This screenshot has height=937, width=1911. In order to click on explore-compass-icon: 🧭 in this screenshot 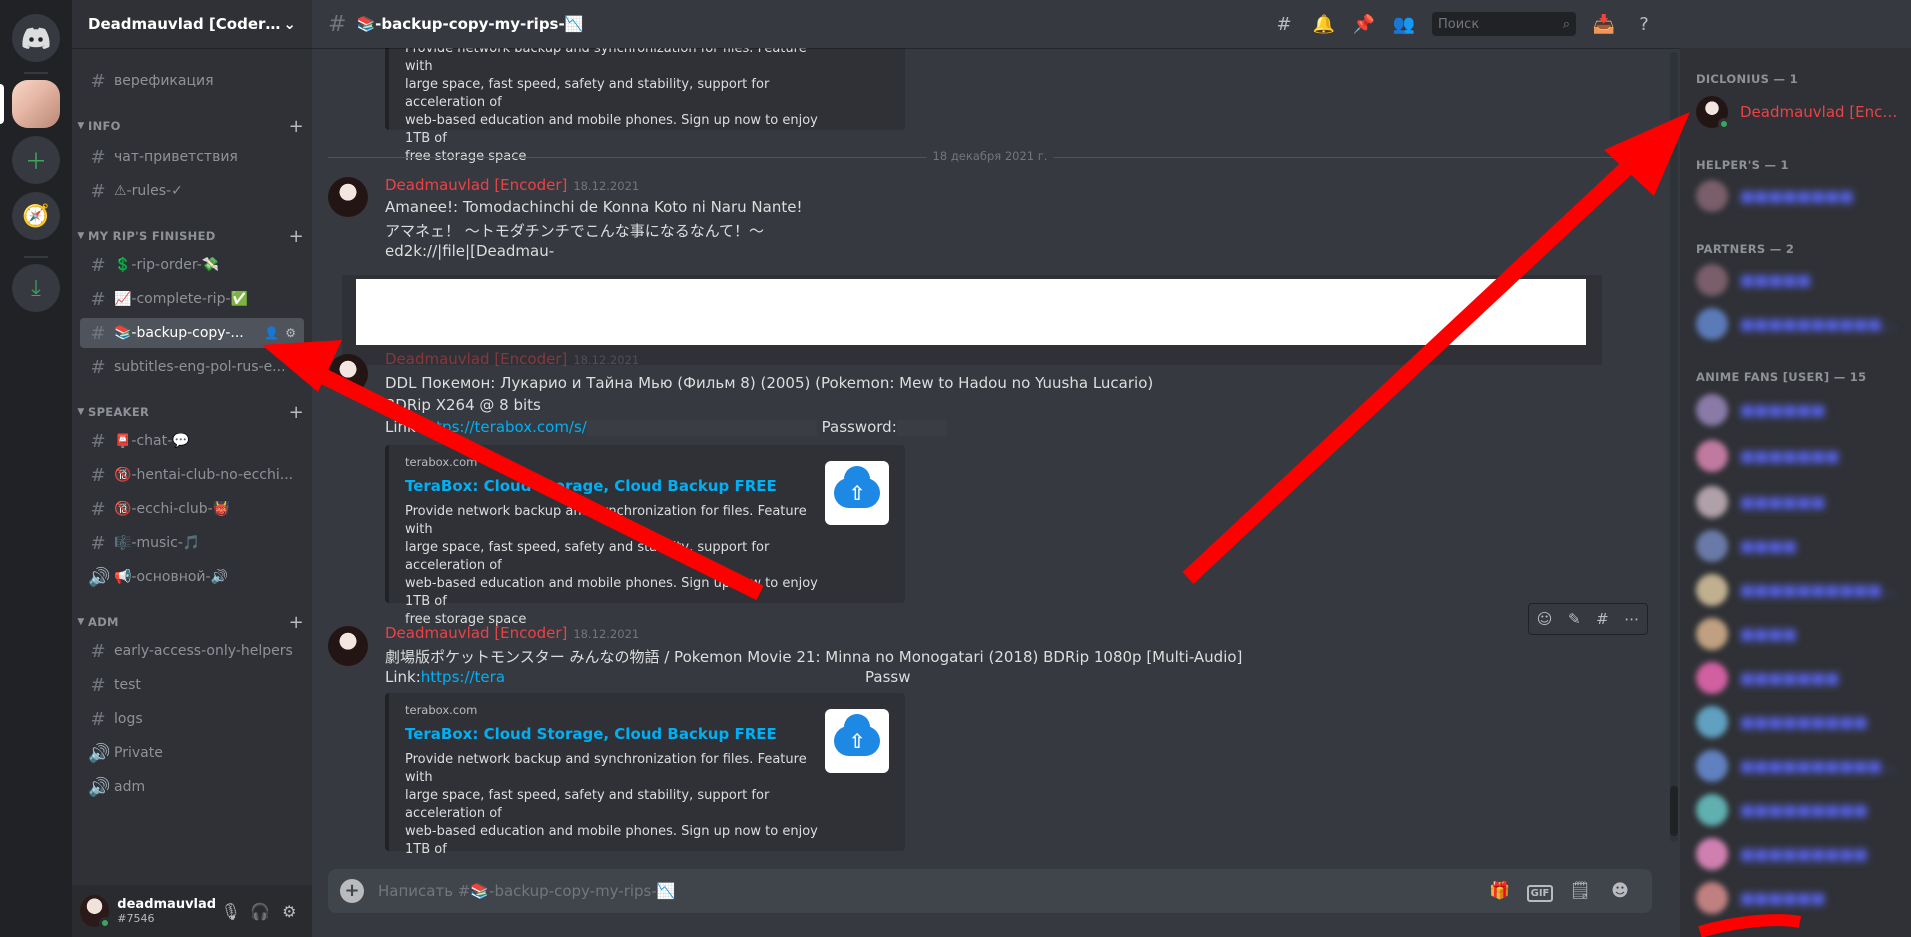, I will do `click(36, 216)`.